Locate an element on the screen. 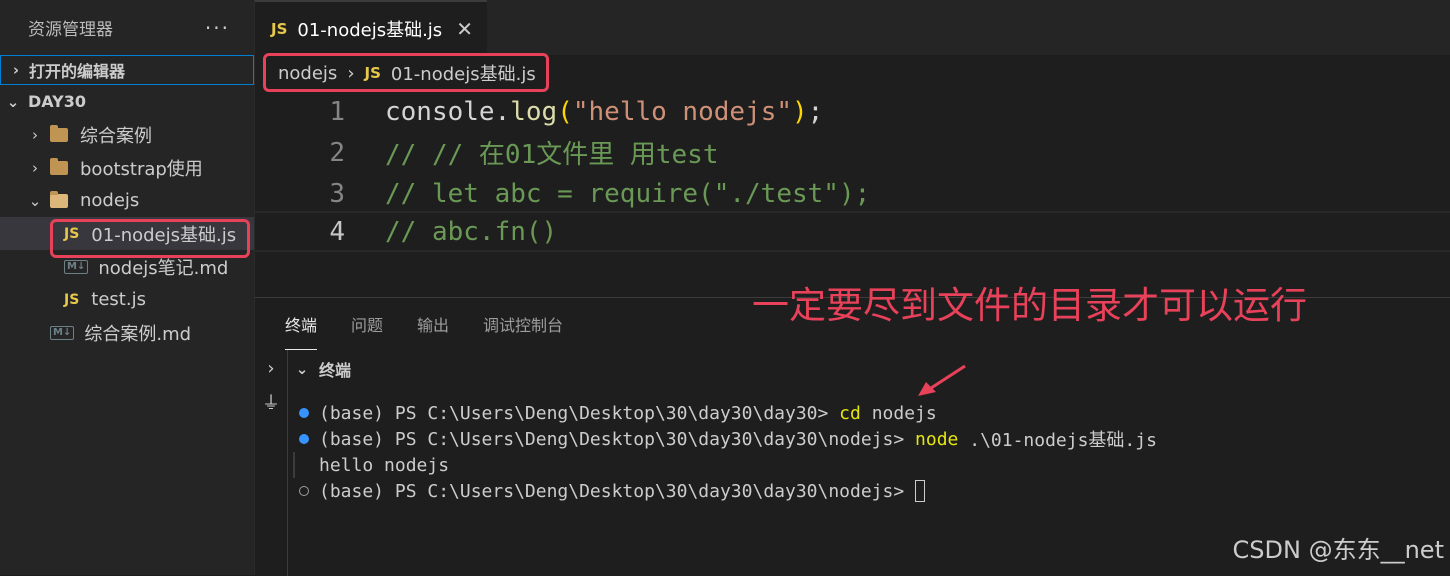 The width and height of the screenshot is (1450, 576). more-actions-icon: ··· is located at coordinates (217, 28).